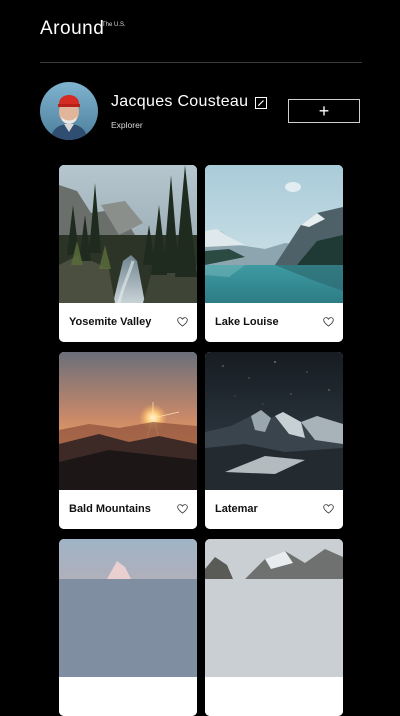  I want to click on card-caption: Latemar, so click(274, 509).